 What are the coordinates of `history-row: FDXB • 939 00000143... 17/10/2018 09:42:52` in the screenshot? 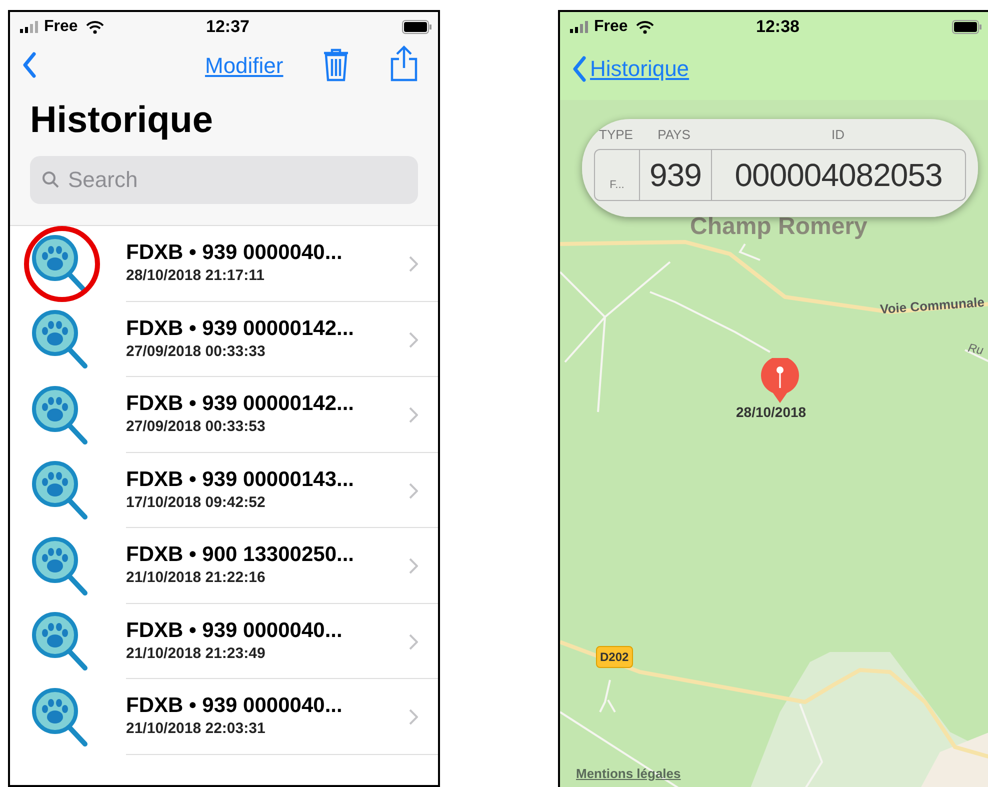 It's located at (224, 490).